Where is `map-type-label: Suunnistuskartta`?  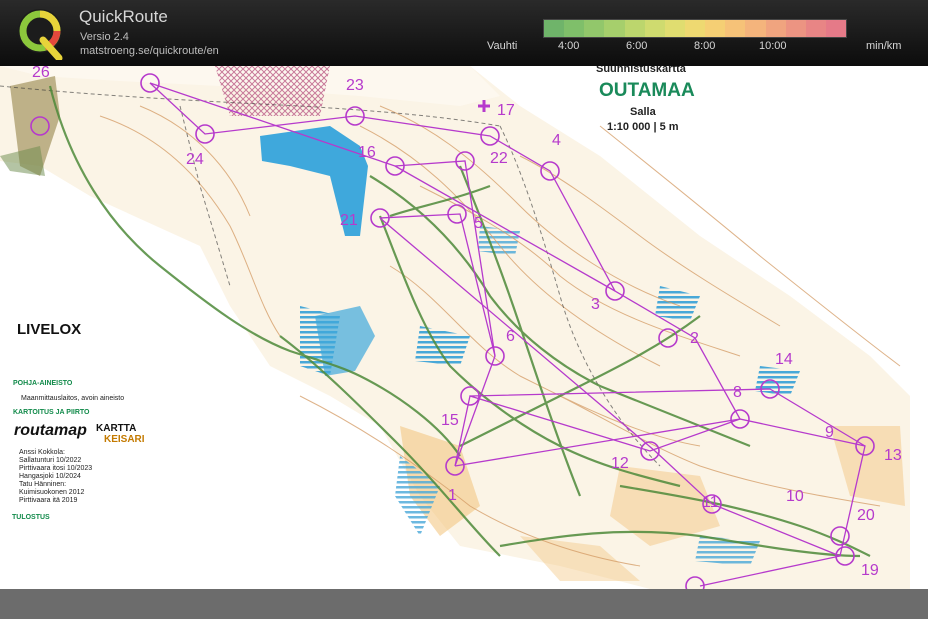 map-type-label: Suunnistuskartta is located at coordinates (641, 70).